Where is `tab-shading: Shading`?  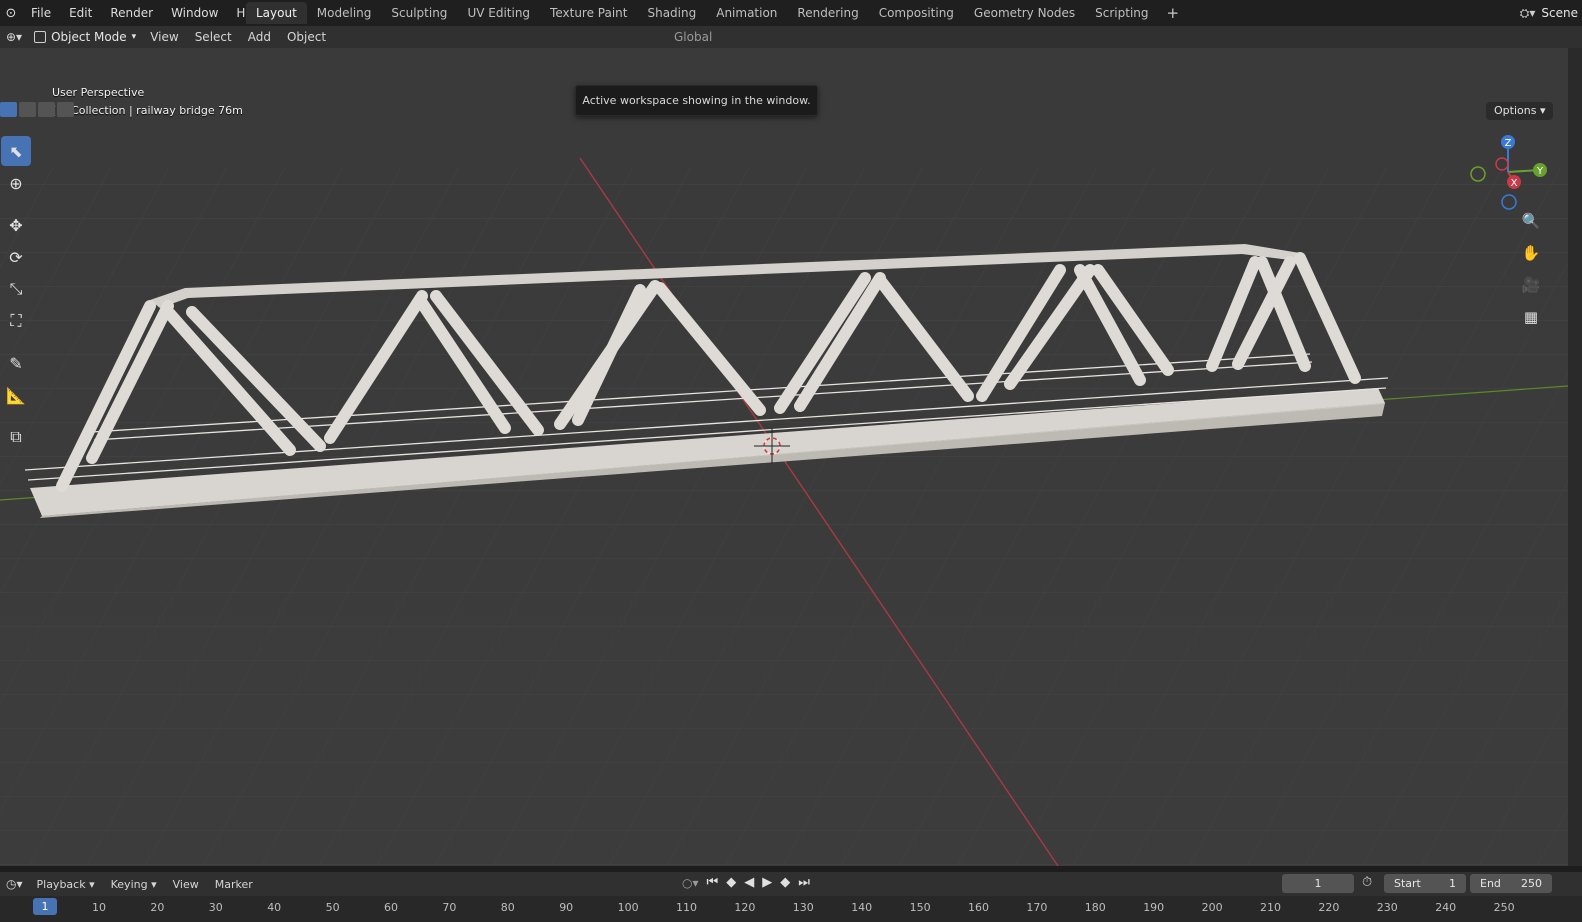 tab-shading: Shading is located at coordinates (671, 13).